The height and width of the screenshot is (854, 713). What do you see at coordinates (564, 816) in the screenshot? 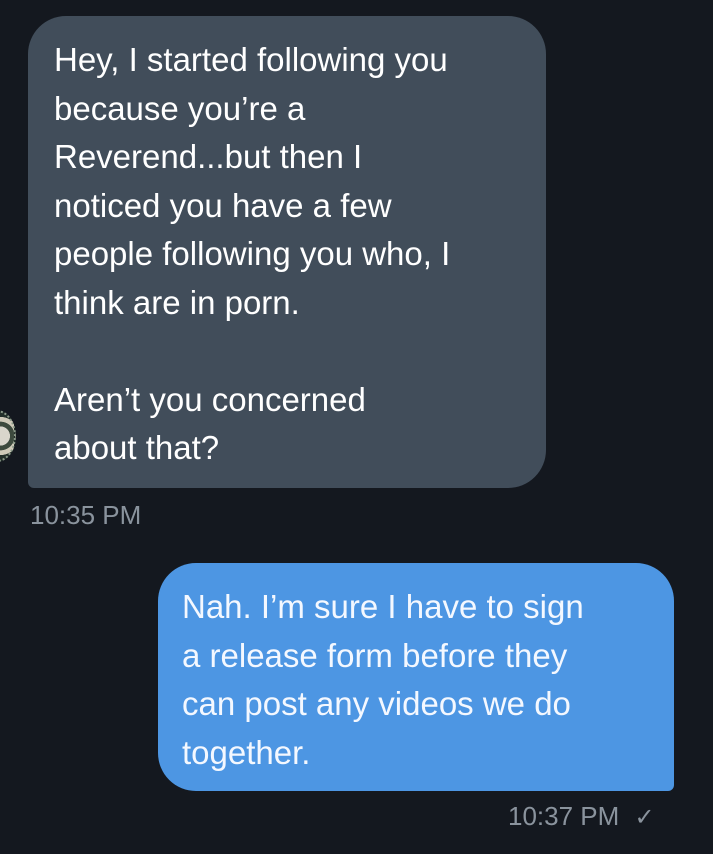
I see `outgoing-time-label: 10:37 PM` at bounding box center [564, 816].